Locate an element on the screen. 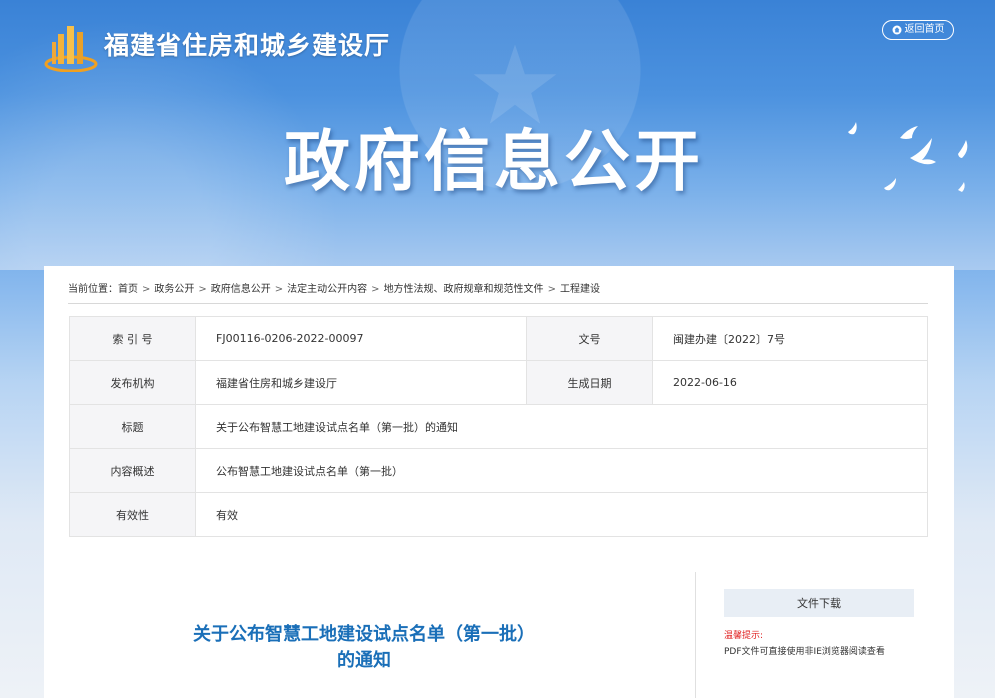  table-row: 标题 关于公布智慧工地建设试点名单（第一批）的通知 is located at coordinates (498, 426).